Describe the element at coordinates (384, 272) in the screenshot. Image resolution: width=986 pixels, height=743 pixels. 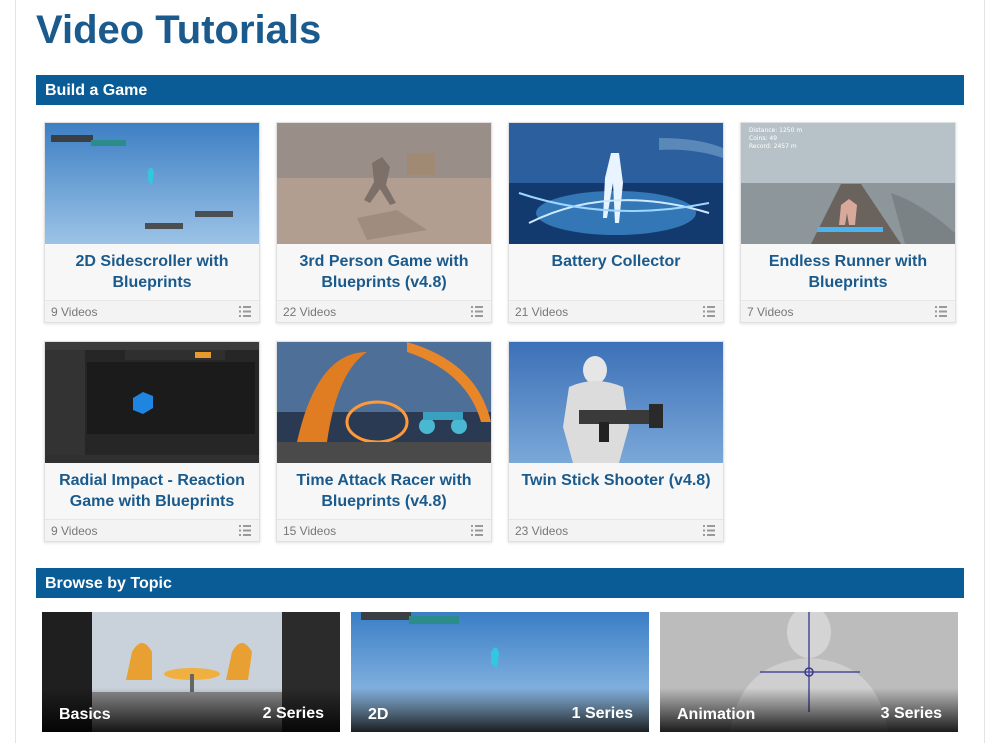
I see `card-title: 3rd Person Game with Blueprints (v4.8)` at that location.